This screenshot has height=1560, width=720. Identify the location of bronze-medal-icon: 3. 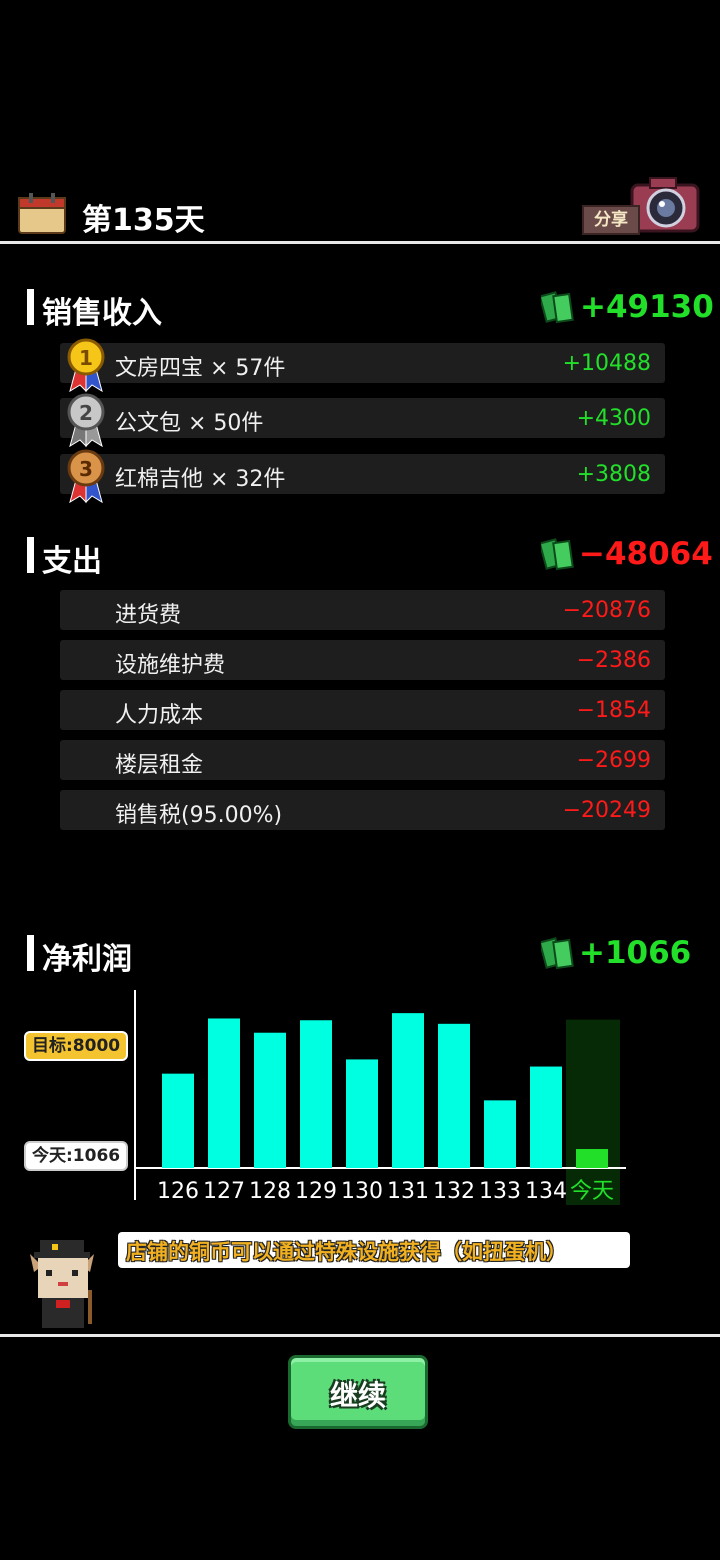
(86, 476).